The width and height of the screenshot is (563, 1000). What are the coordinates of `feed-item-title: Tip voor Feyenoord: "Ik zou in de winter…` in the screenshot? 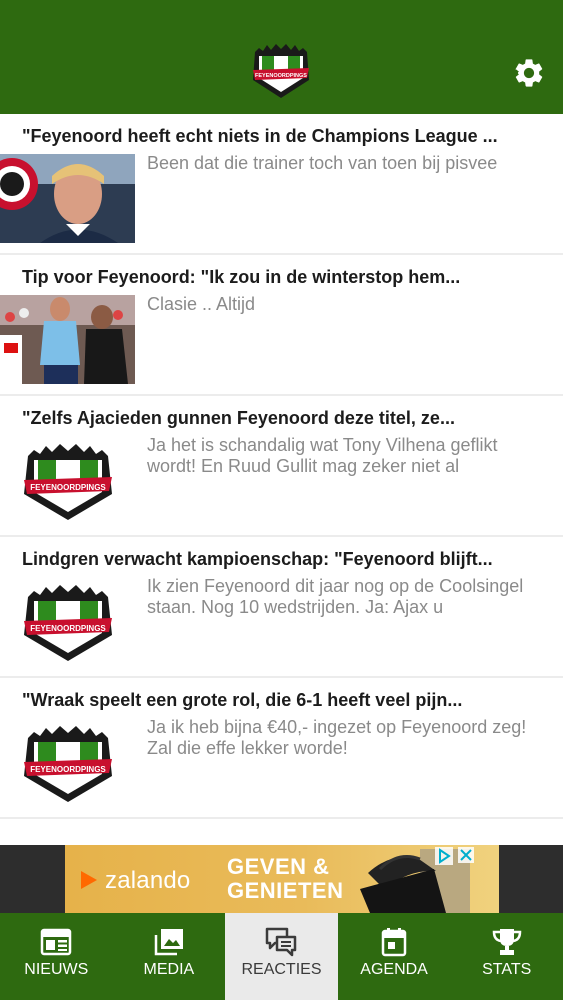 It's located at (241, 277).